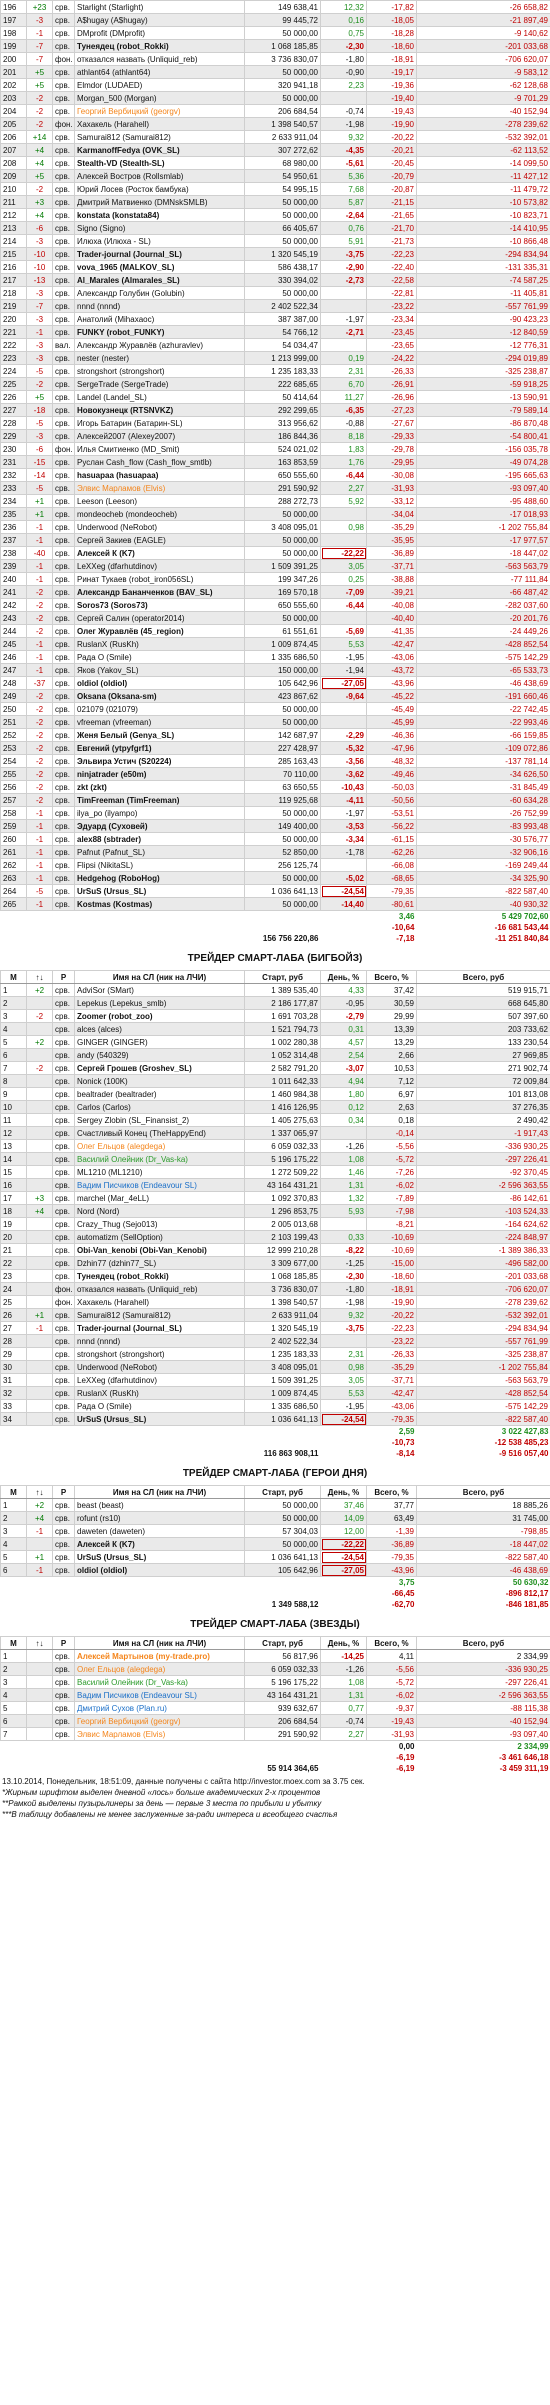 The image size is (550, 2405). Describe the element at coordinates (391, 1172) in the screenshot. I see `total-percent-cell: -7,26` at that location.